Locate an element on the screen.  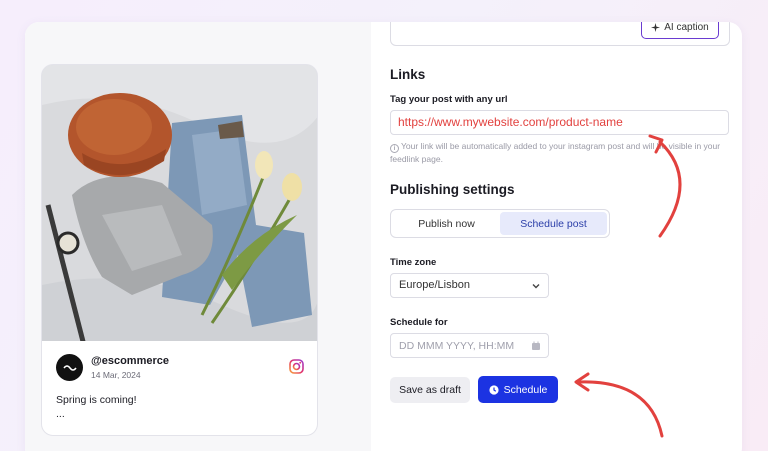
calendar-icon is located at coordinates (536, 346).